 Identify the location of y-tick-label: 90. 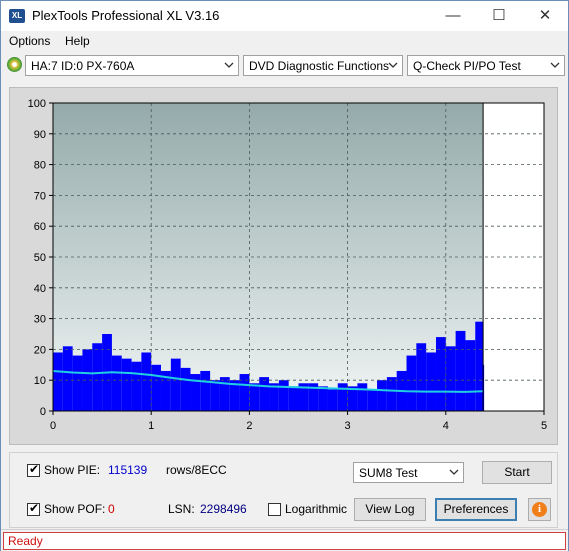
(40, 135).